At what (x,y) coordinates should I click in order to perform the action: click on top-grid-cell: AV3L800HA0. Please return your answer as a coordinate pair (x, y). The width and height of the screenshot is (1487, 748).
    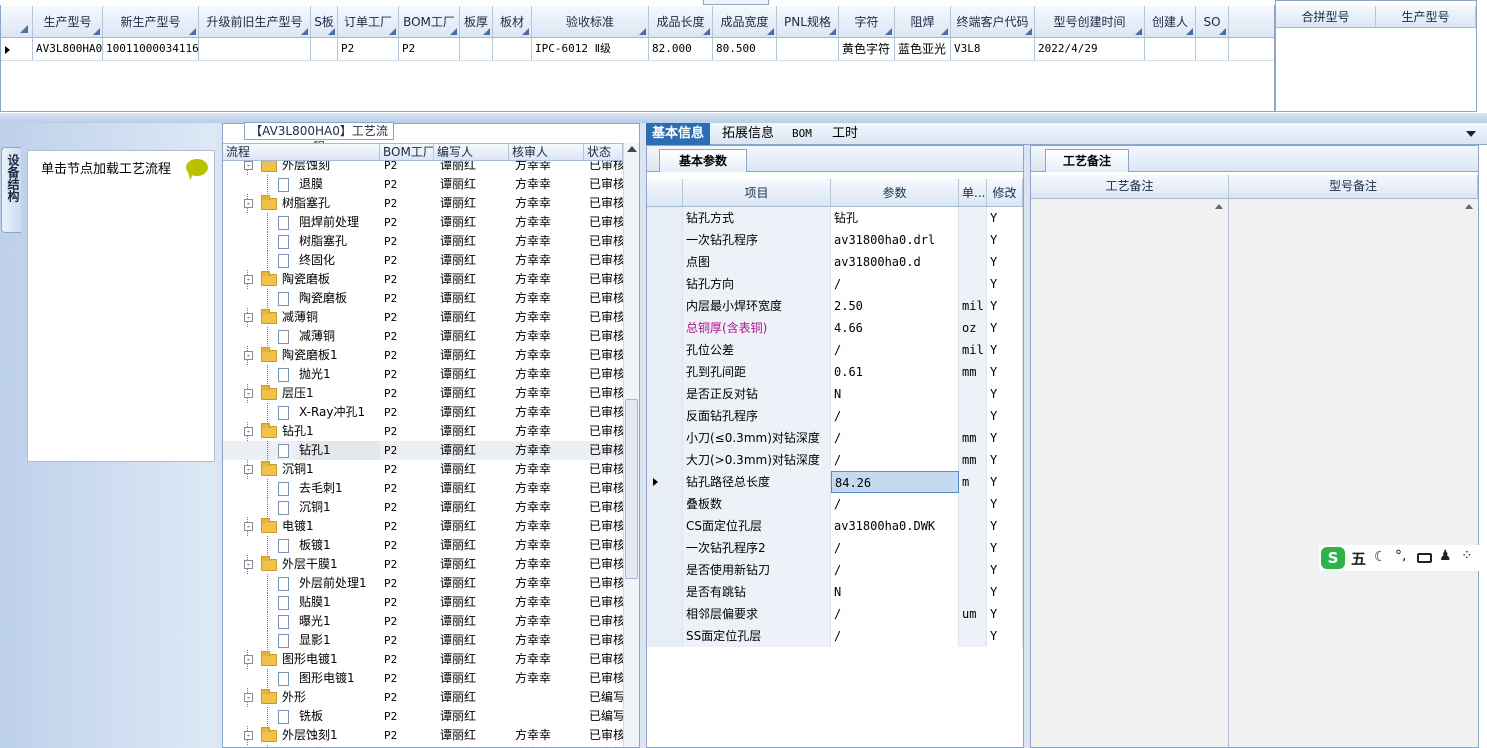
    Looking at the image, I should click on (68, 49).